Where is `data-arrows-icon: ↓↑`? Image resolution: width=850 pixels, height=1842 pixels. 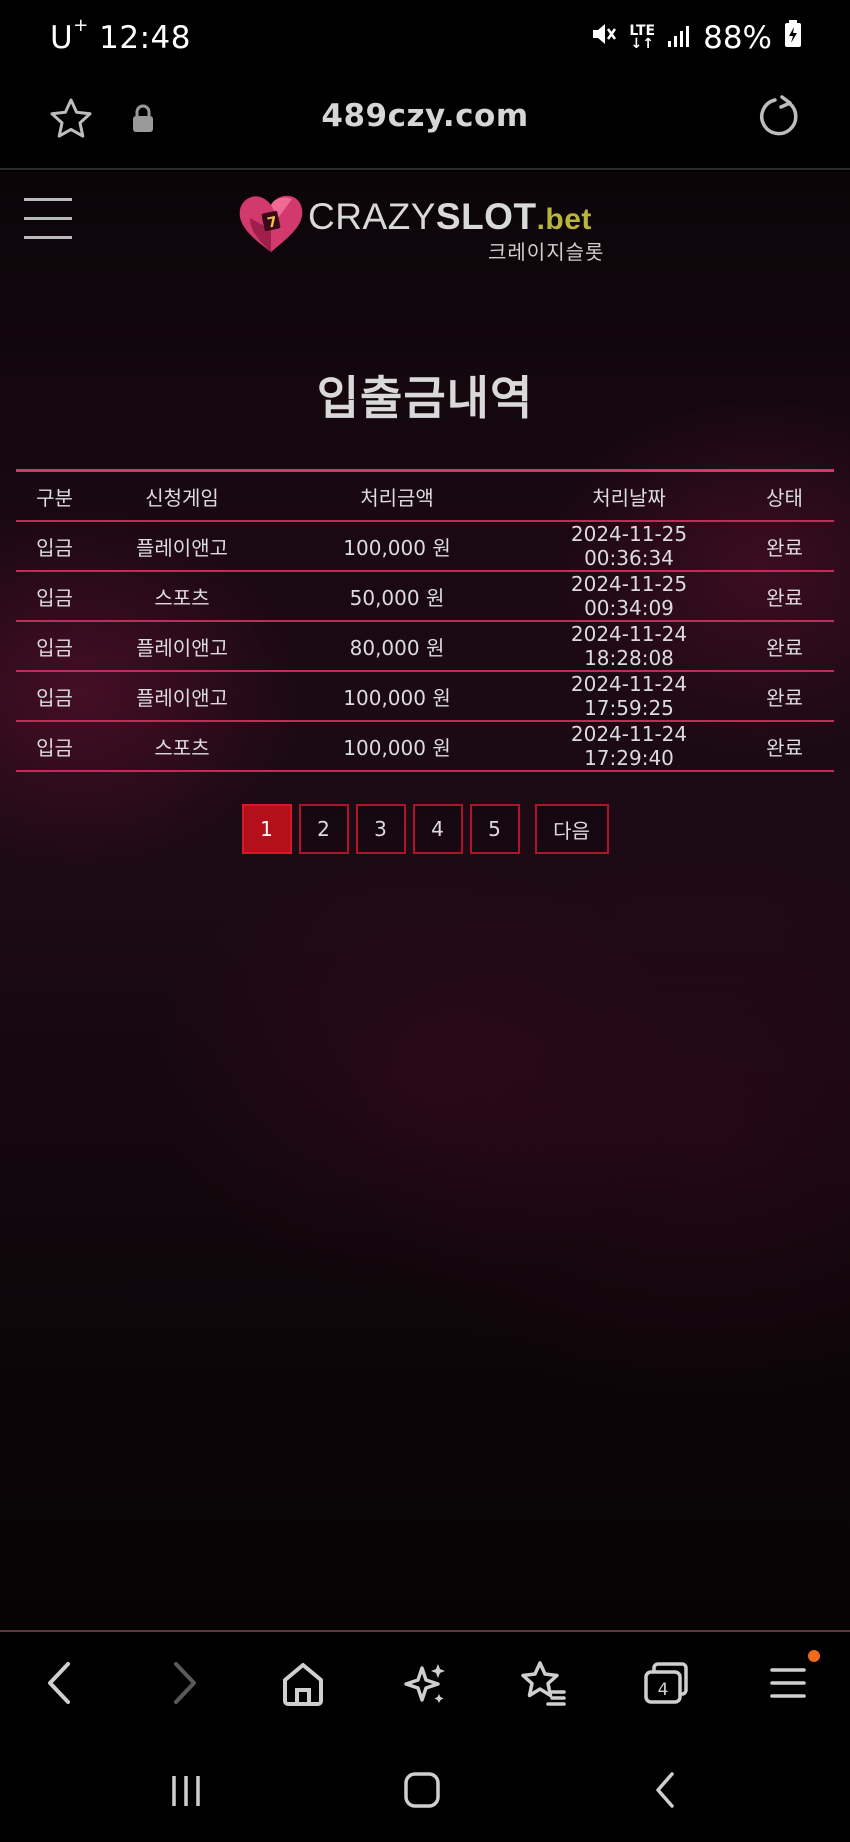
data-arrows-icon: ↓↑ is located at coordinates (642, 44).